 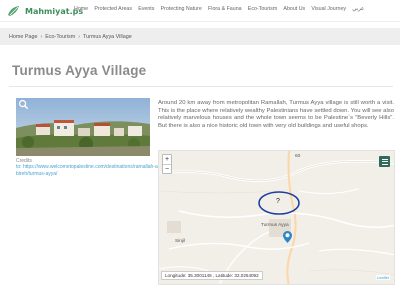 I want to click on magnifier-icon, so click(x=23, y=104).